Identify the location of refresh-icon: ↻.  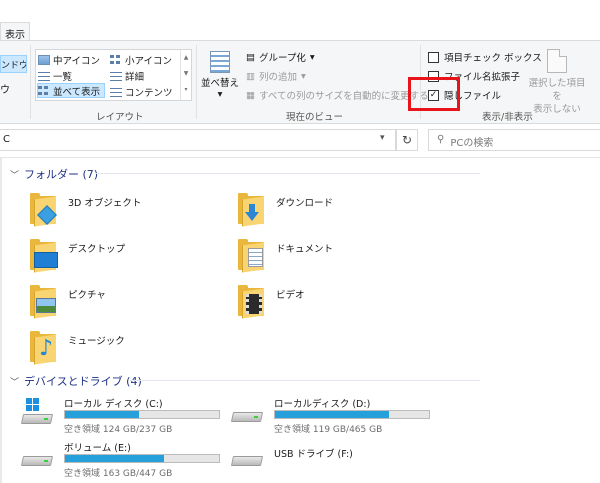
(407, 140).